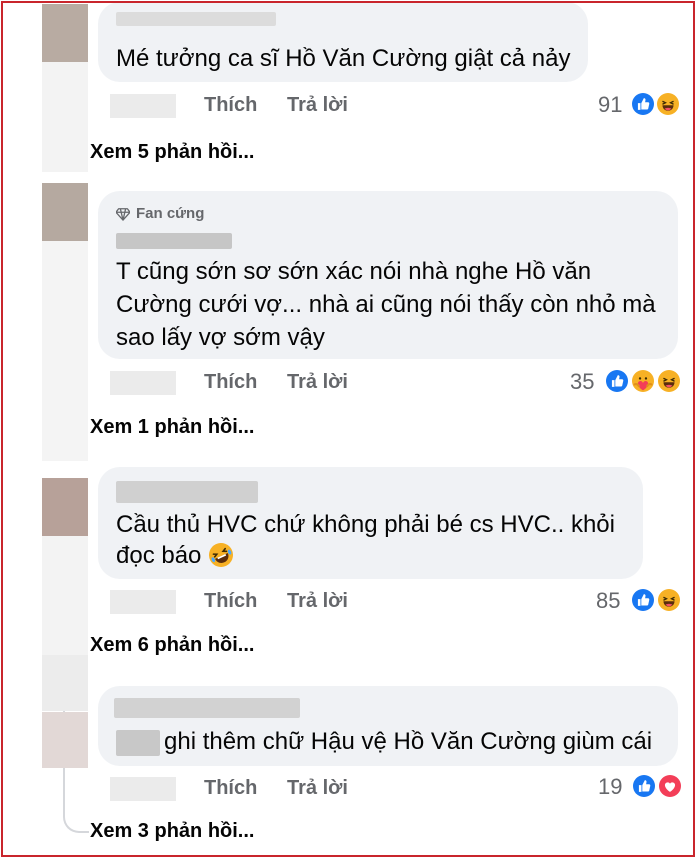 This screenshot has width=700, height=862. I want to click on diamond-icon, so click(123, 214).